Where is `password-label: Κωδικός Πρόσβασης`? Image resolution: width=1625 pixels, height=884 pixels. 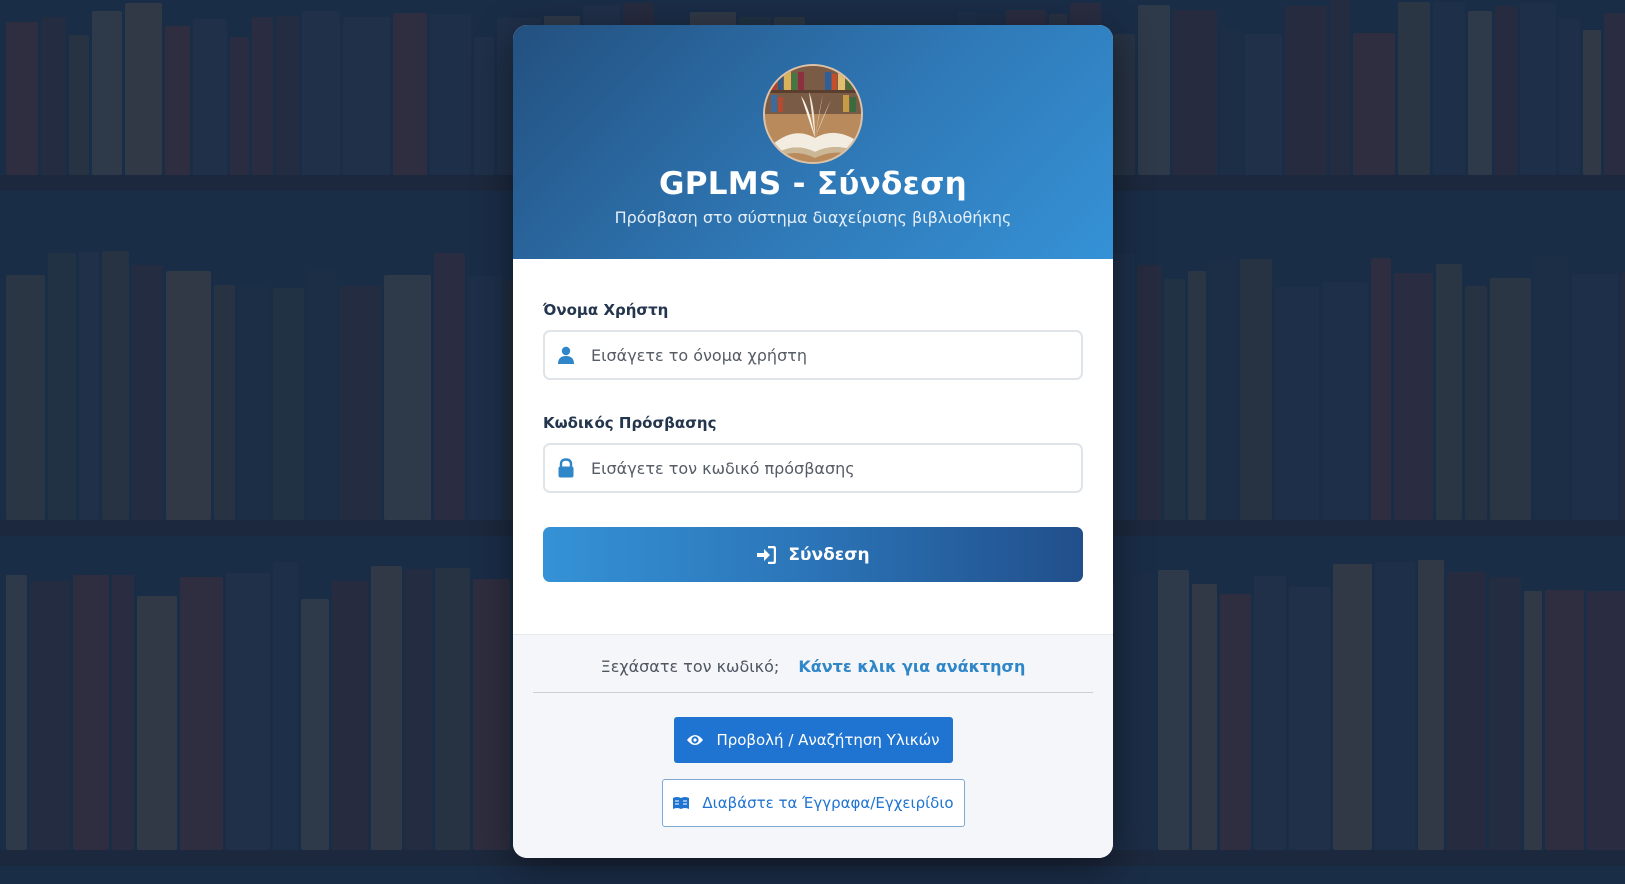 password-label: Κωδικός Πρόσβασης is located at coordinates (630, 423).